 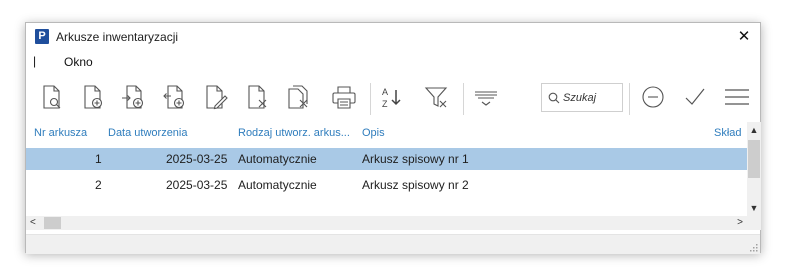 I want to click on print-icon, so click(x=344, y=97).